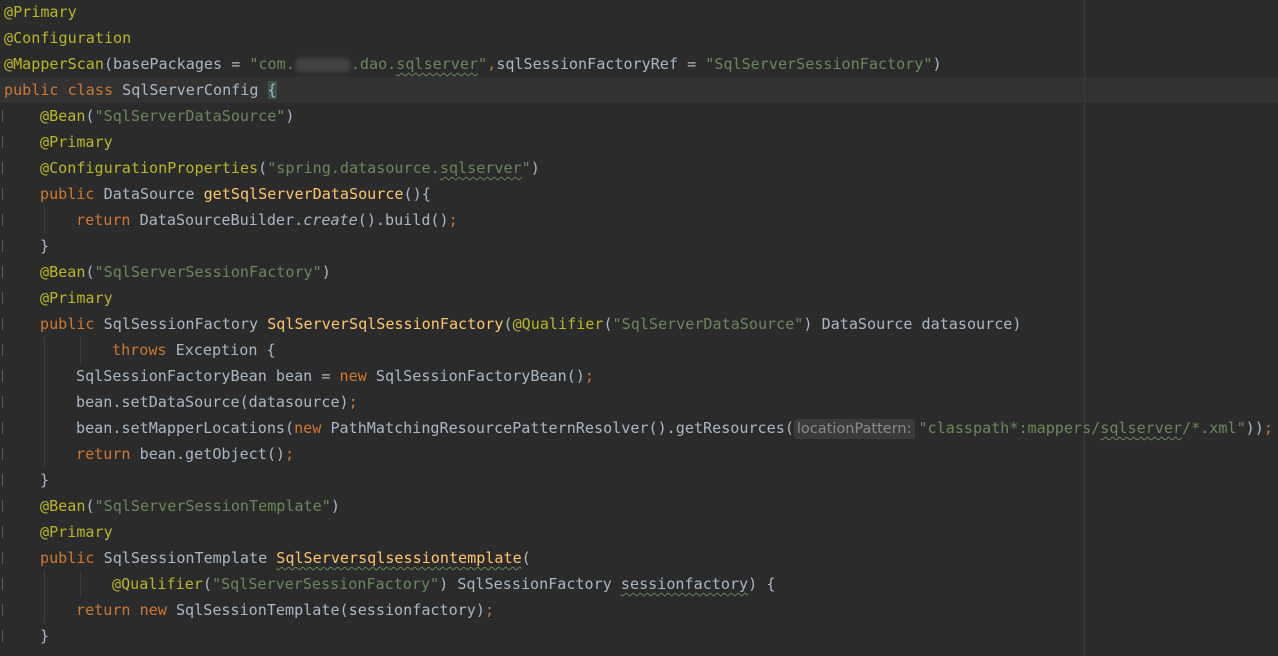 Image resolution: width=1278 pixels, height=656 pixels. Describe the element at coordinates (330, 220) in the screenshot. I see `static-method-token: create` at that location.